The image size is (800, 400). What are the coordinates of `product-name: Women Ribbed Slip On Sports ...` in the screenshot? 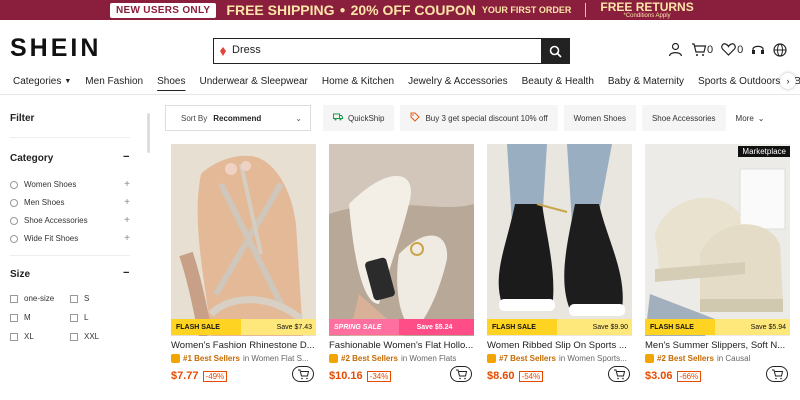 It's located at (559, 345).